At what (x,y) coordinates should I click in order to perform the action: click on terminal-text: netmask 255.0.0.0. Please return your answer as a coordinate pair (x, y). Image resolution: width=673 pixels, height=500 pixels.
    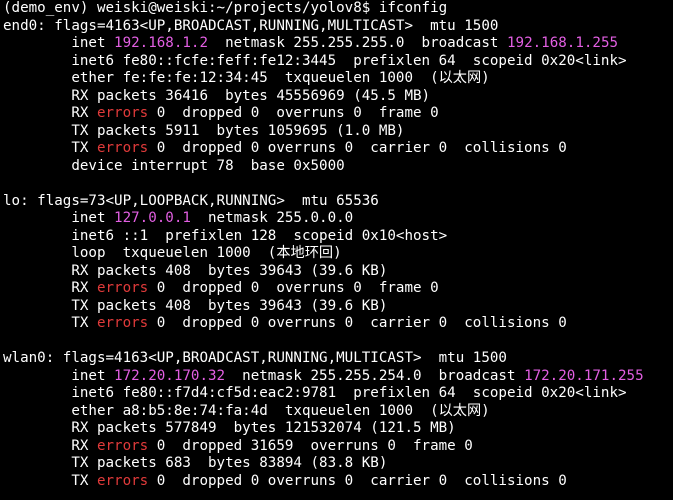
    Looking at the image, I should click on (272, 218).